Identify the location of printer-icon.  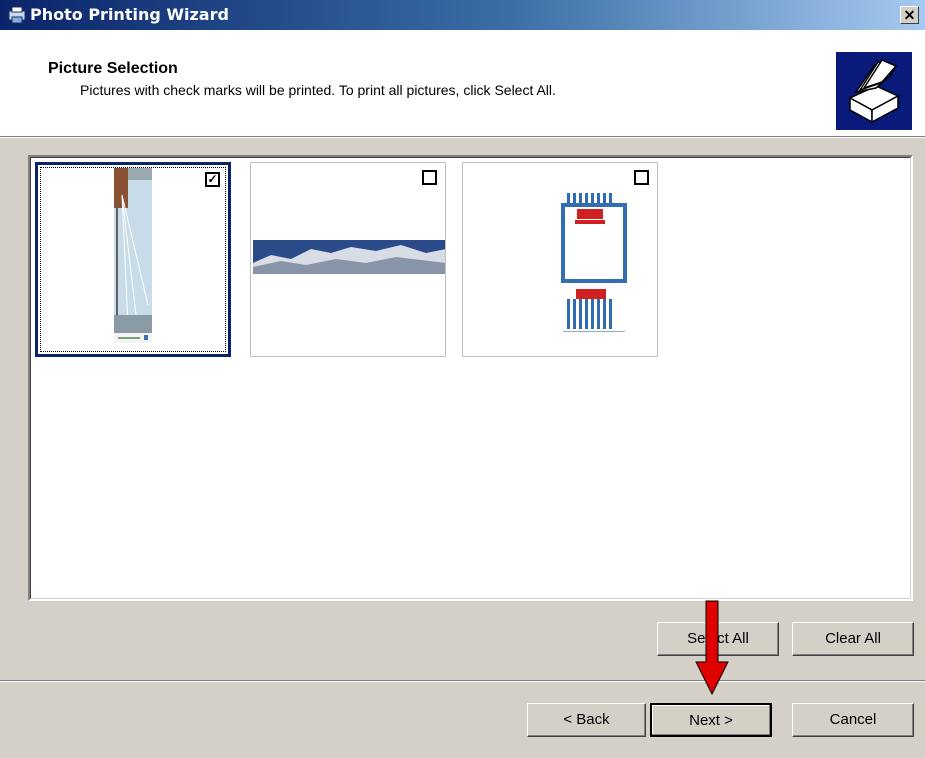
(874, 91).